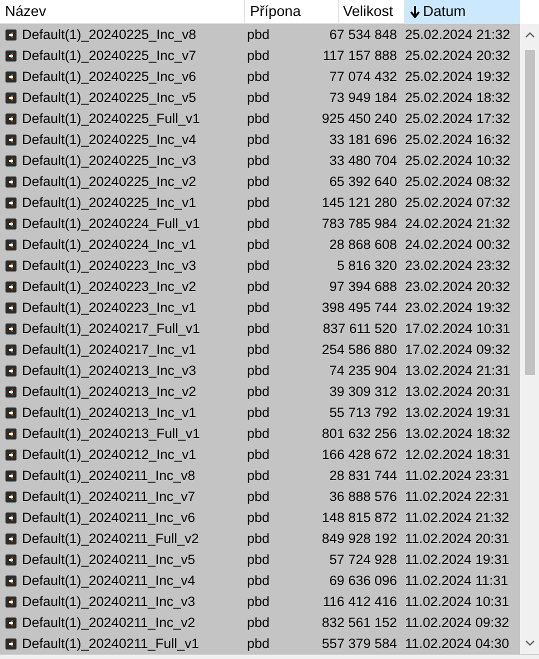 The width and height of the screenshot is (539, 659). Describe the element at coordinates (358, 538) in the screenshot. I see `file-size: 849 928 192` at that location.